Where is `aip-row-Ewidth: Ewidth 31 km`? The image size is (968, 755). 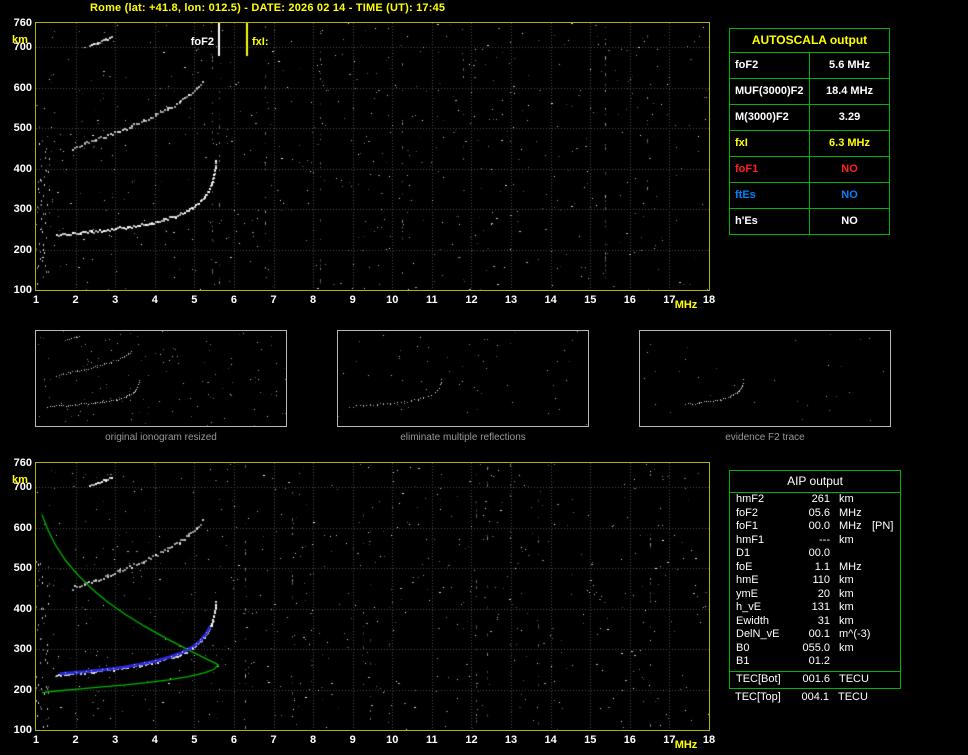 aip-row-Ewidth: Ewidth 31 km is located at coordinates (815, 622).